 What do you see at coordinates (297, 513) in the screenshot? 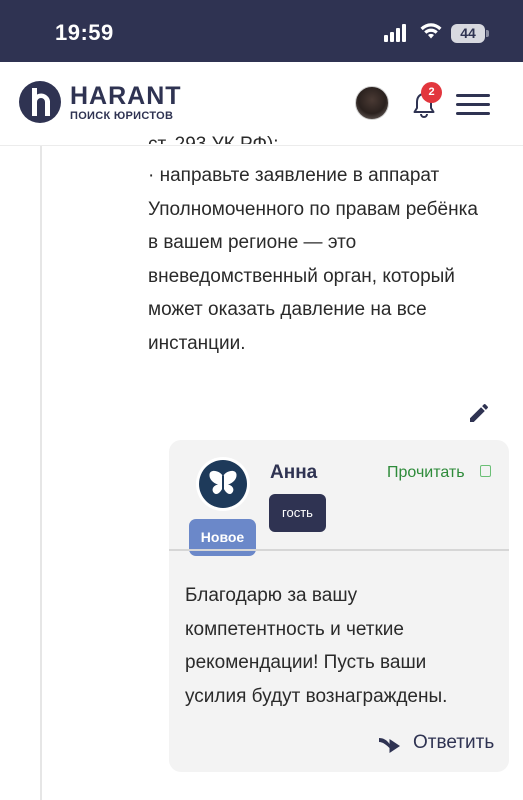
I see `comment-role-badge: гость` at bounding box center [297, 513].